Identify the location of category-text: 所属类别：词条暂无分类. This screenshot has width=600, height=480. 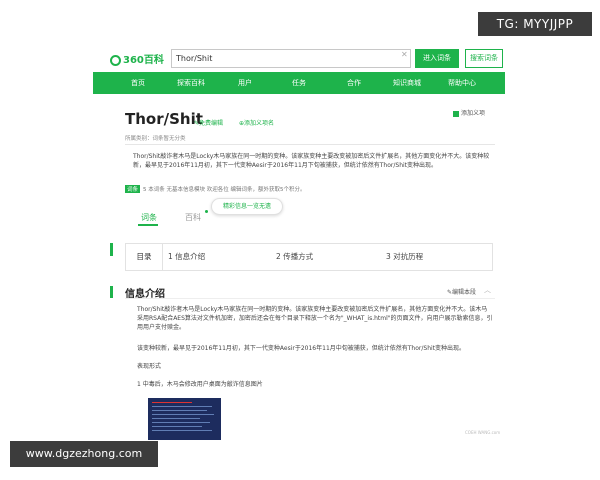
(155, 139).